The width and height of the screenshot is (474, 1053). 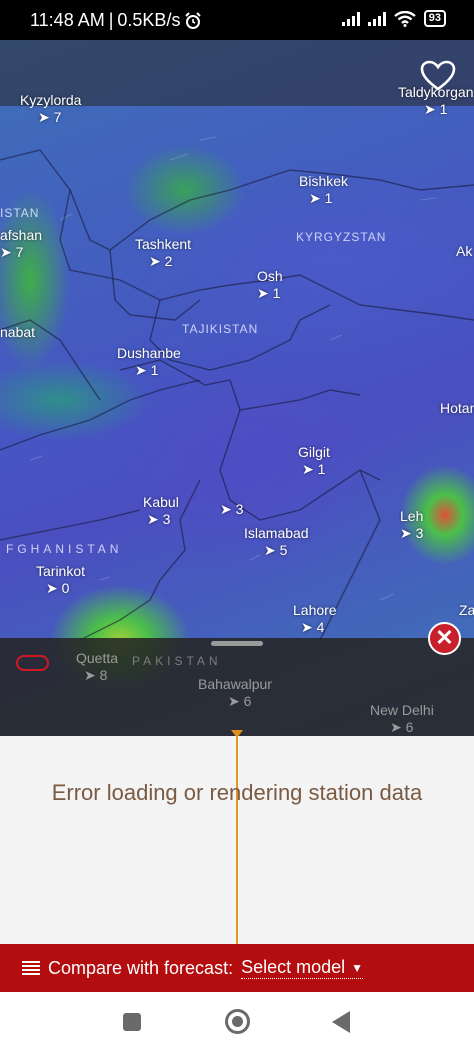 I want to click on wind-speed: ➤ 0, so click(x=58, y=588).